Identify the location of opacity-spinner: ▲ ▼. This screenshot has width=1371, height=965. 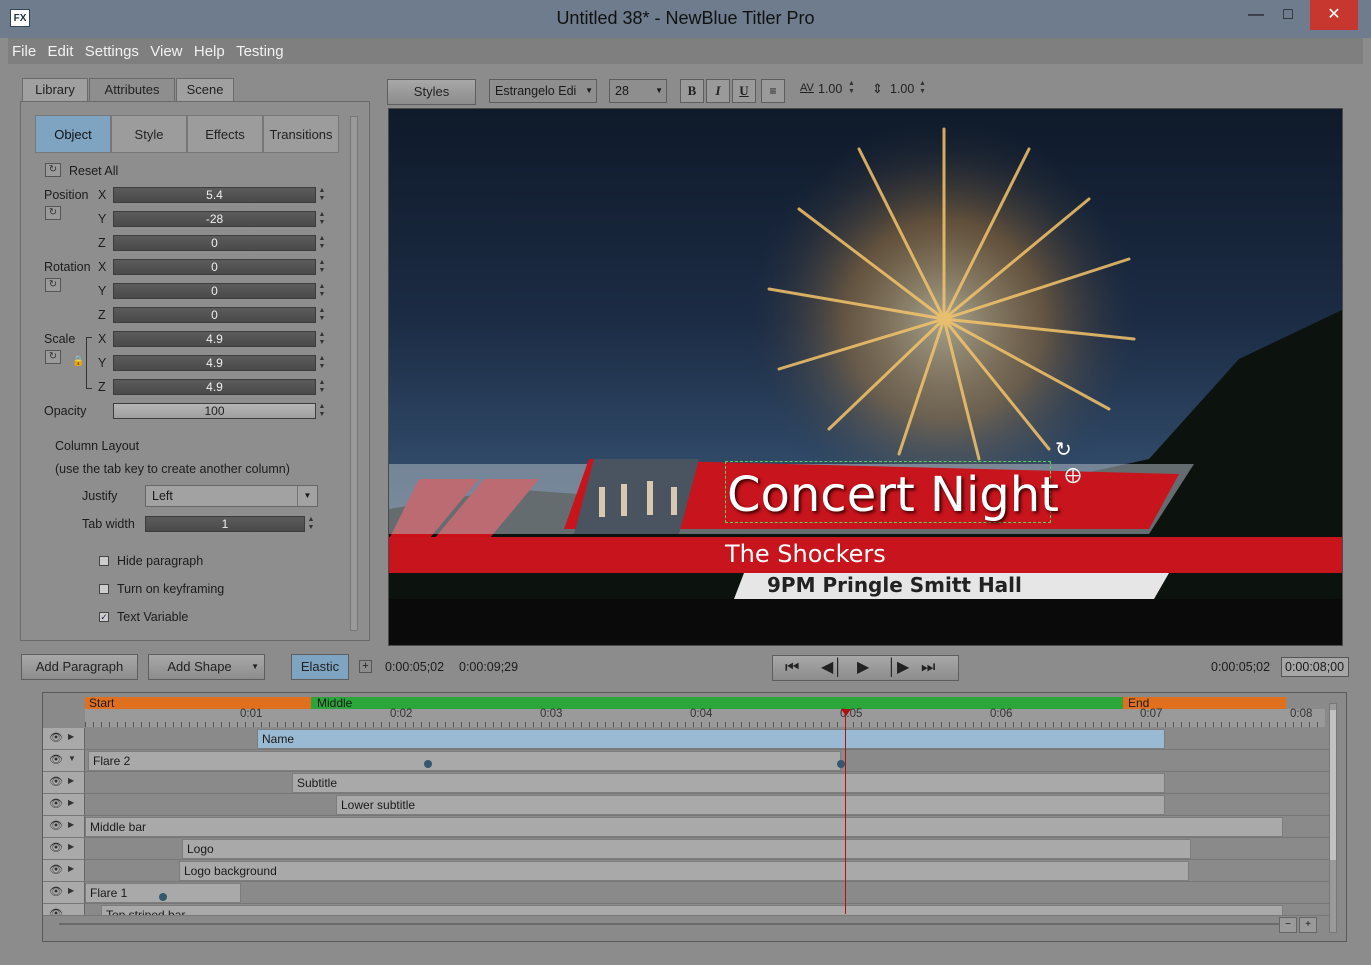
(322, 411).